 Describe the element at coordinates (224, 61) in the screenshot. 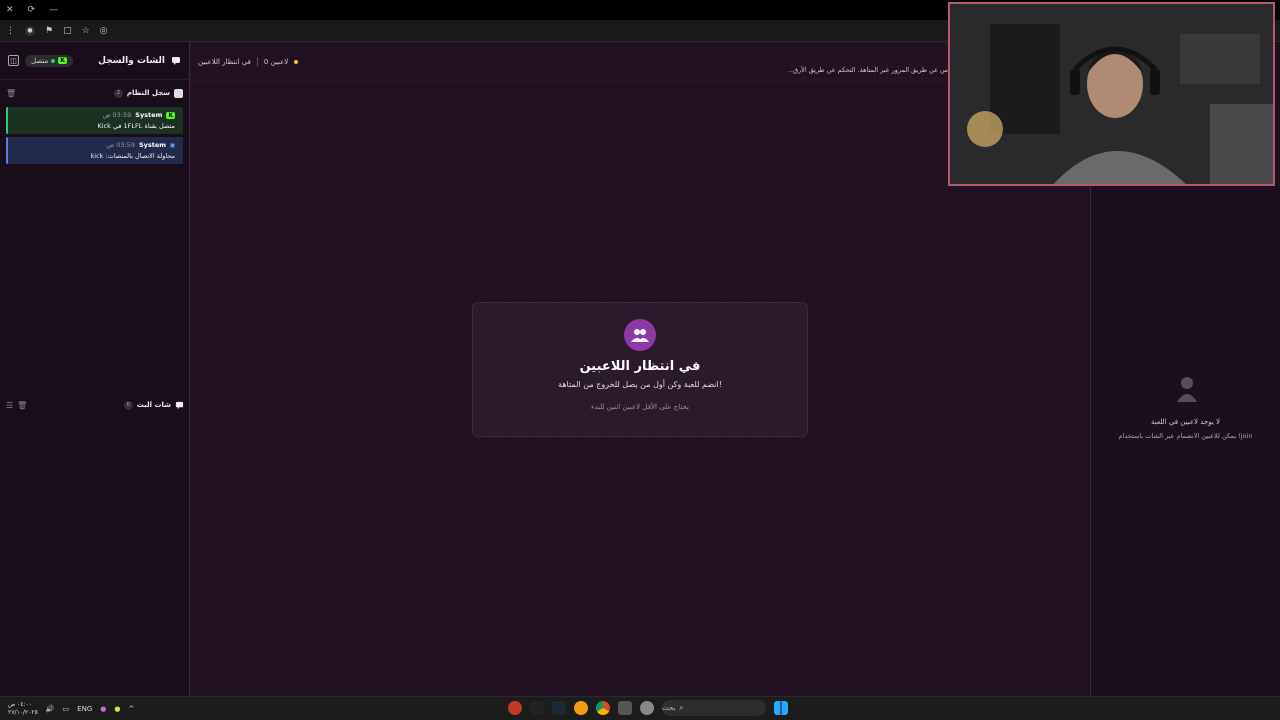

I see `game-status-text: في انتظار اللاعبين` at that location.